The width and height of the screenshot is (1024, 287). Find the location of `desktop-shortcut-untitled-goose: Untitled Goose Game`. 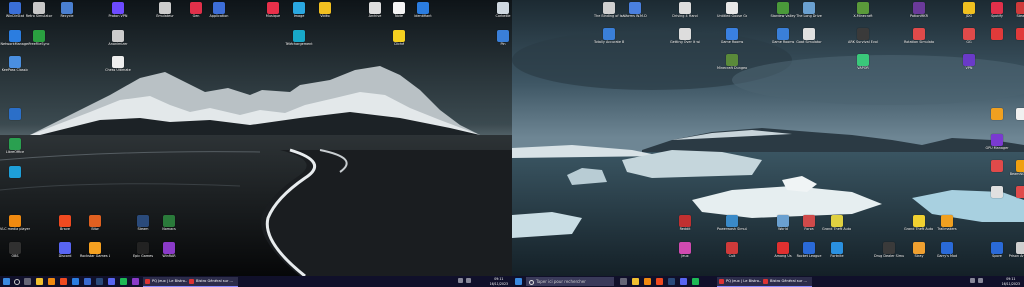

desktop-shortcut-untitled-goose: Untitled Goose Game is located at coordinates (732, 10).